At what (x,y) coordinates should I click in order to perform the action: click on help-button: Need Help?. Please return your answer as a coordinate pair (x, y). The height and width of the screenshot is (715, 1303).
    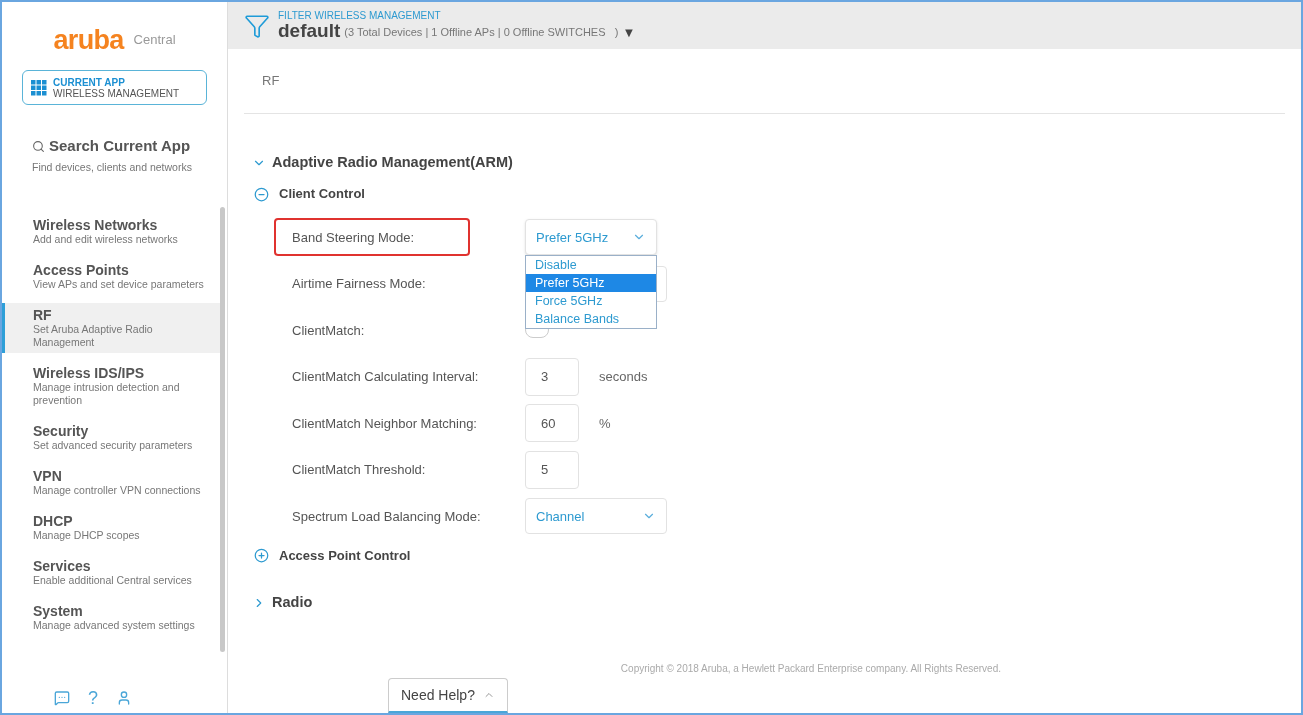
    Looking at the image, I should click on (448, 695).